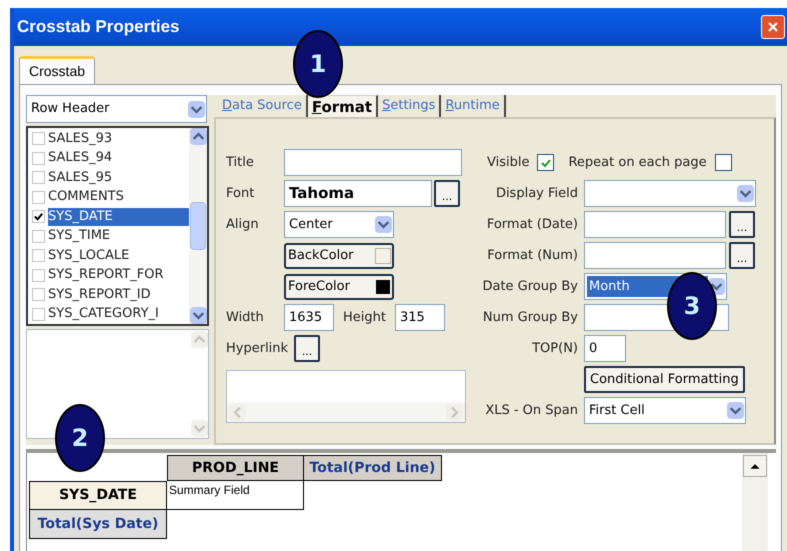 Image resolution: width=787 pixels, height=551 pixels. I want to click on list-item: SYS_DATE, so click(118, 217).